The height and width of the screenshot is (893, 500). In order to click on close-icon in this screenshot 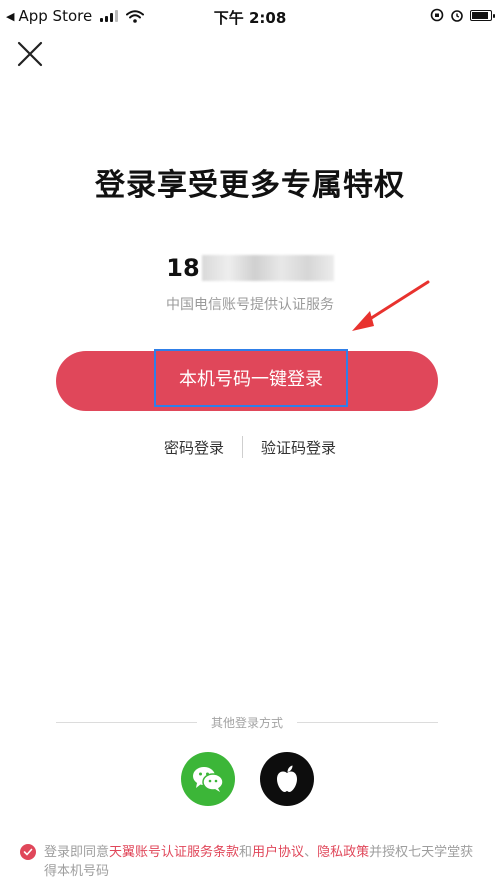, I will do `click(30, 54)`.